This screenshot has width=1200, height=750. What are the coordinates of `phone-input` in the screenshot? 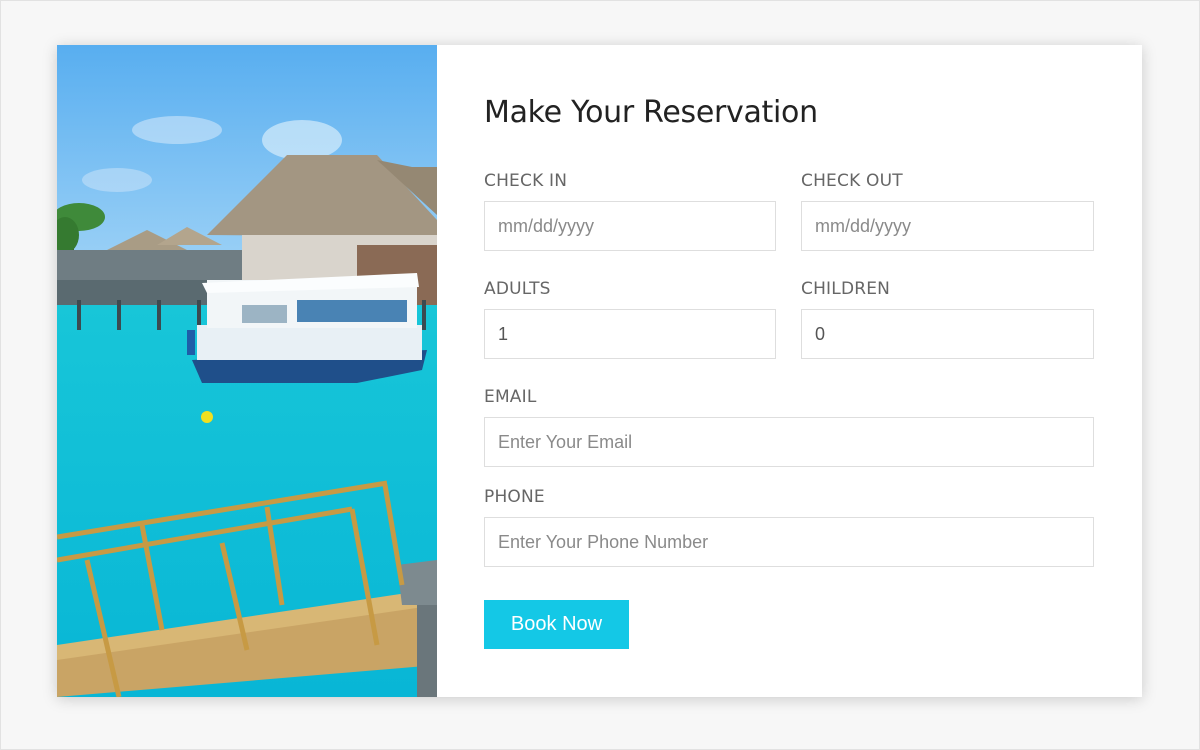 It's located at (789, 542).